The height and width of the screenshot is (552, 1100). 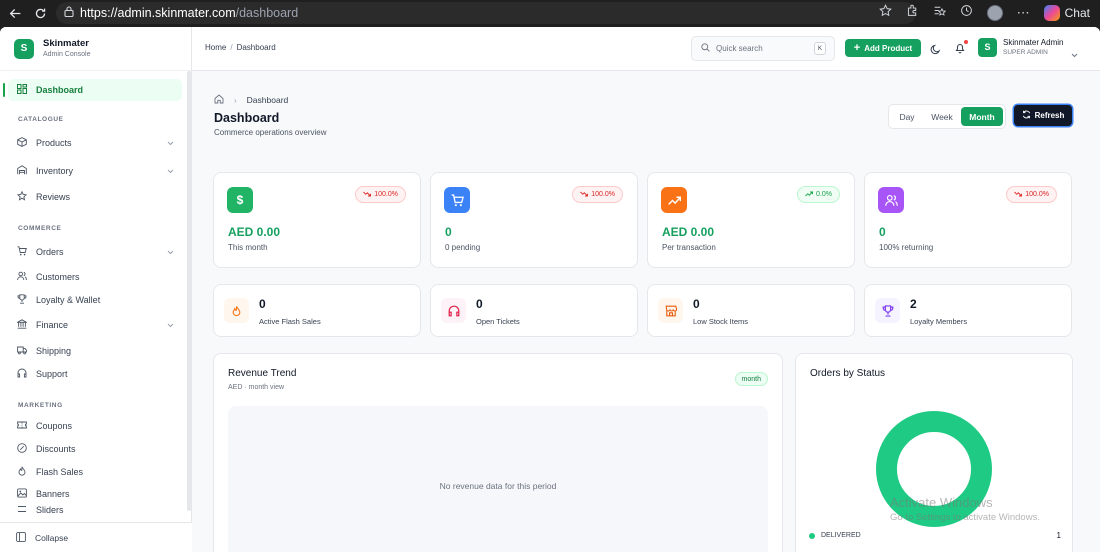 What do you see at coordinates (92, 90) in the screenshot?
I see `sidebar-item-dashboard: Dashboard` at bounding box center [92, 90].